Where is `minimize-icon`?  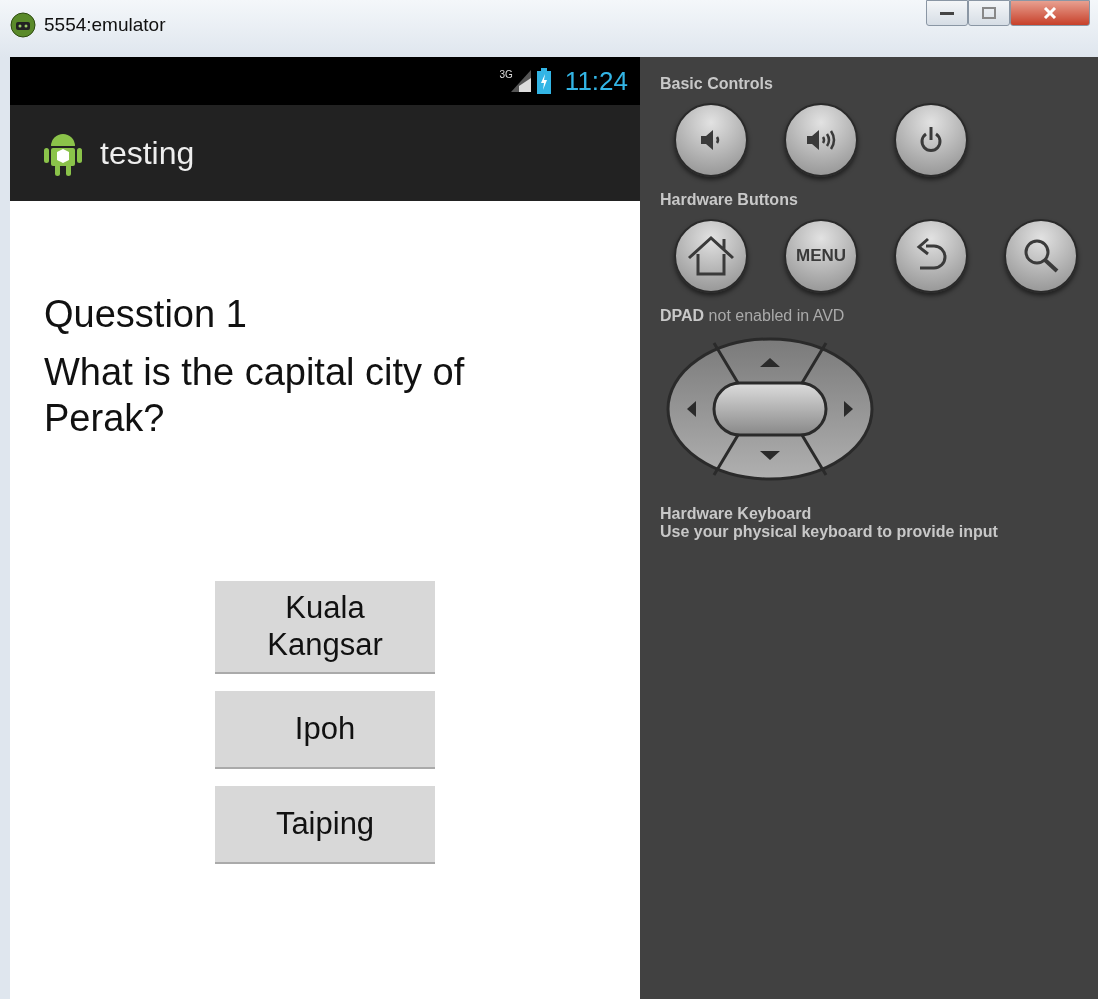
minimize-icon is located at coordinates (947, 13).